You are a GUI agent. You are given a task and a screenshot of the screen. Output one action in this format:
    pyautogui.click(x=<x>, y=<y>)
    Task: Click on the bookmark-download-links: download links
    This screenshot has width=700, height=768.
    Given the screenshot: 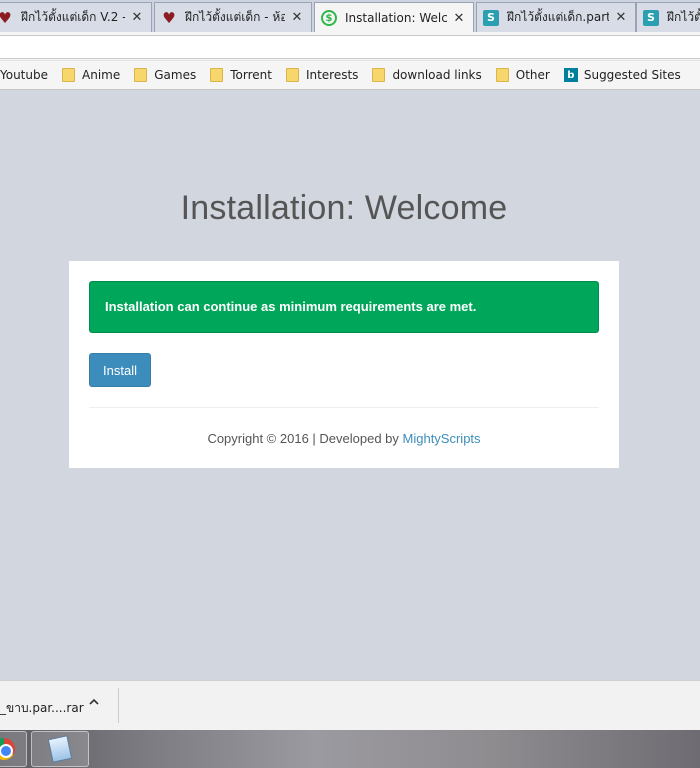 What is the action you would take?
    pyautogui.click(x=427, y=75)
    